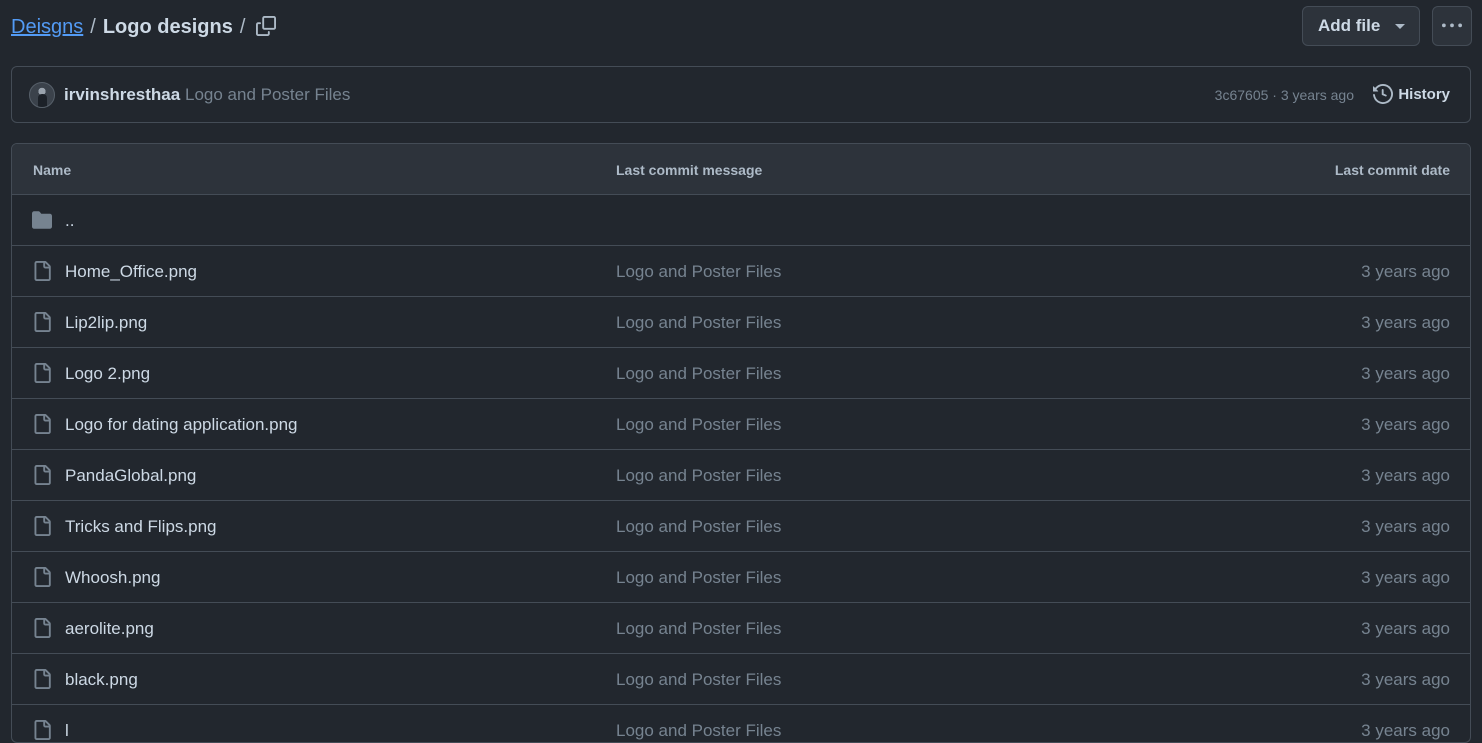 The height and width of the screenshot is (743, 1482). Describe the element at coordinates (689, 170) in the screenshot. I see `column-header-message: Last commit message` at that location.